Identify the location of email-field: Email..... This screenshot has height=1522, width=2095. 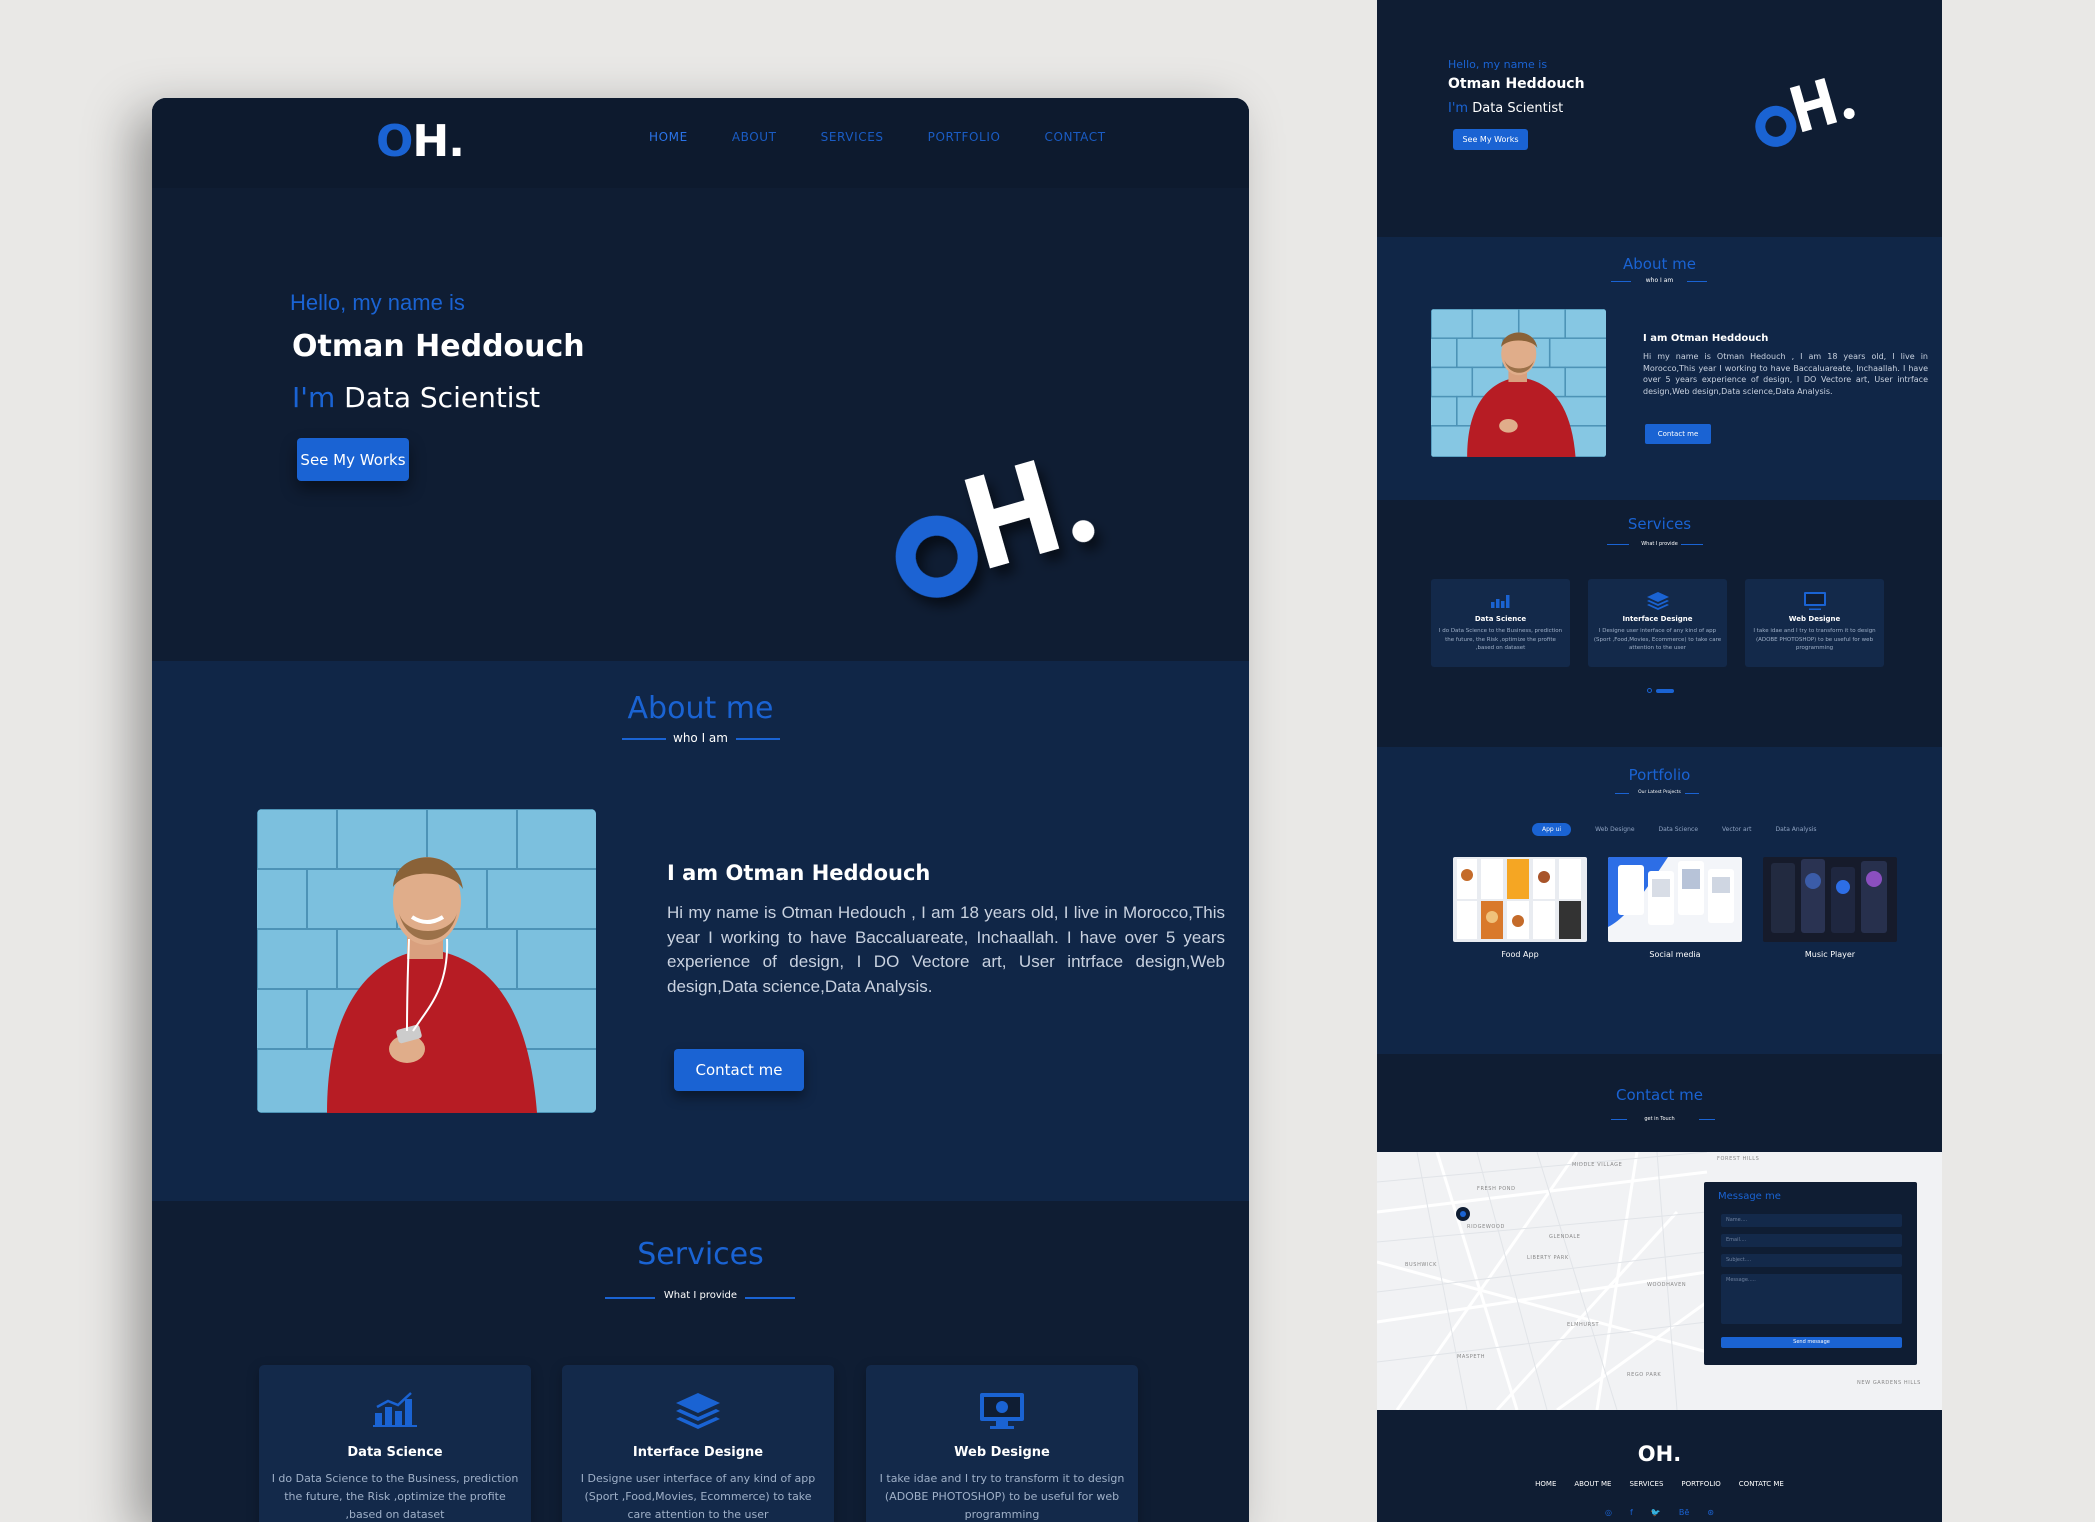
(1811, 1240).